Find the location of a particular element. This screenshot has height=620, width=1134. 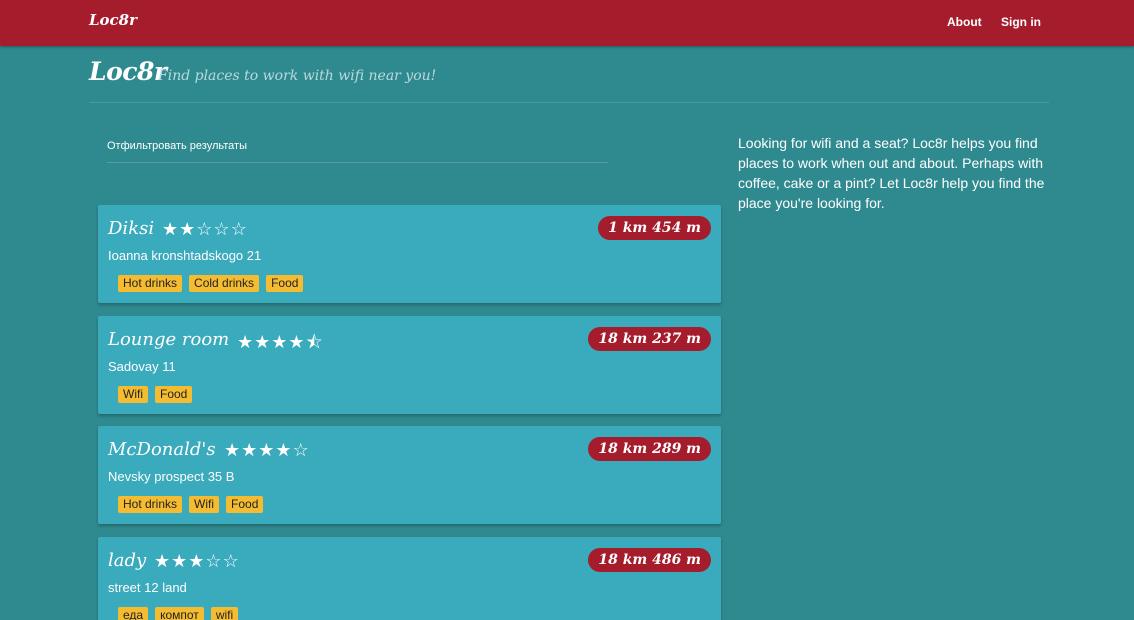

location-address: street 12 land is located at coordinates (147, 587).